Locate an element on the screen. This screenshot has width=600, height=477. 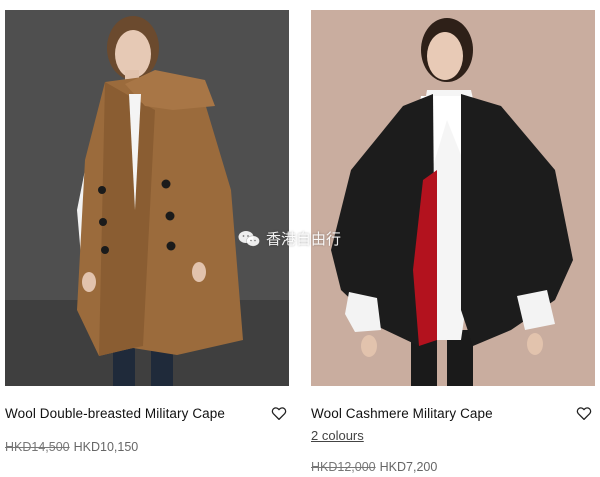
colour-options-link: 2 colours is located at coordinates (337, 435).